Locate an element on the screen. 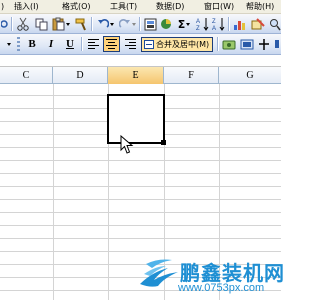 This screenshot has height=300, width=320. underline-button: U is located at coordinates (70, 44).